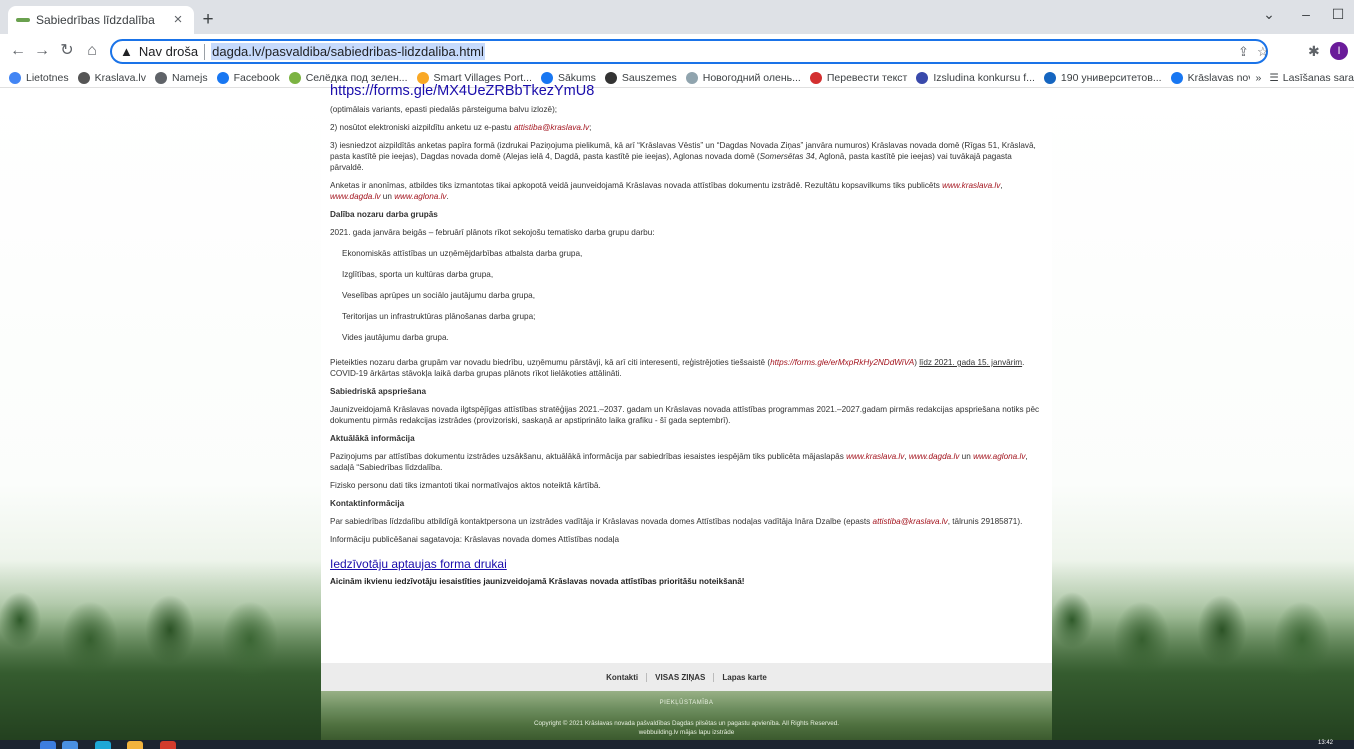  Describe the element at coordinates (1269, 14) in the screenshot. I see `tab-search-chevron-icon: ⌄` at that location.